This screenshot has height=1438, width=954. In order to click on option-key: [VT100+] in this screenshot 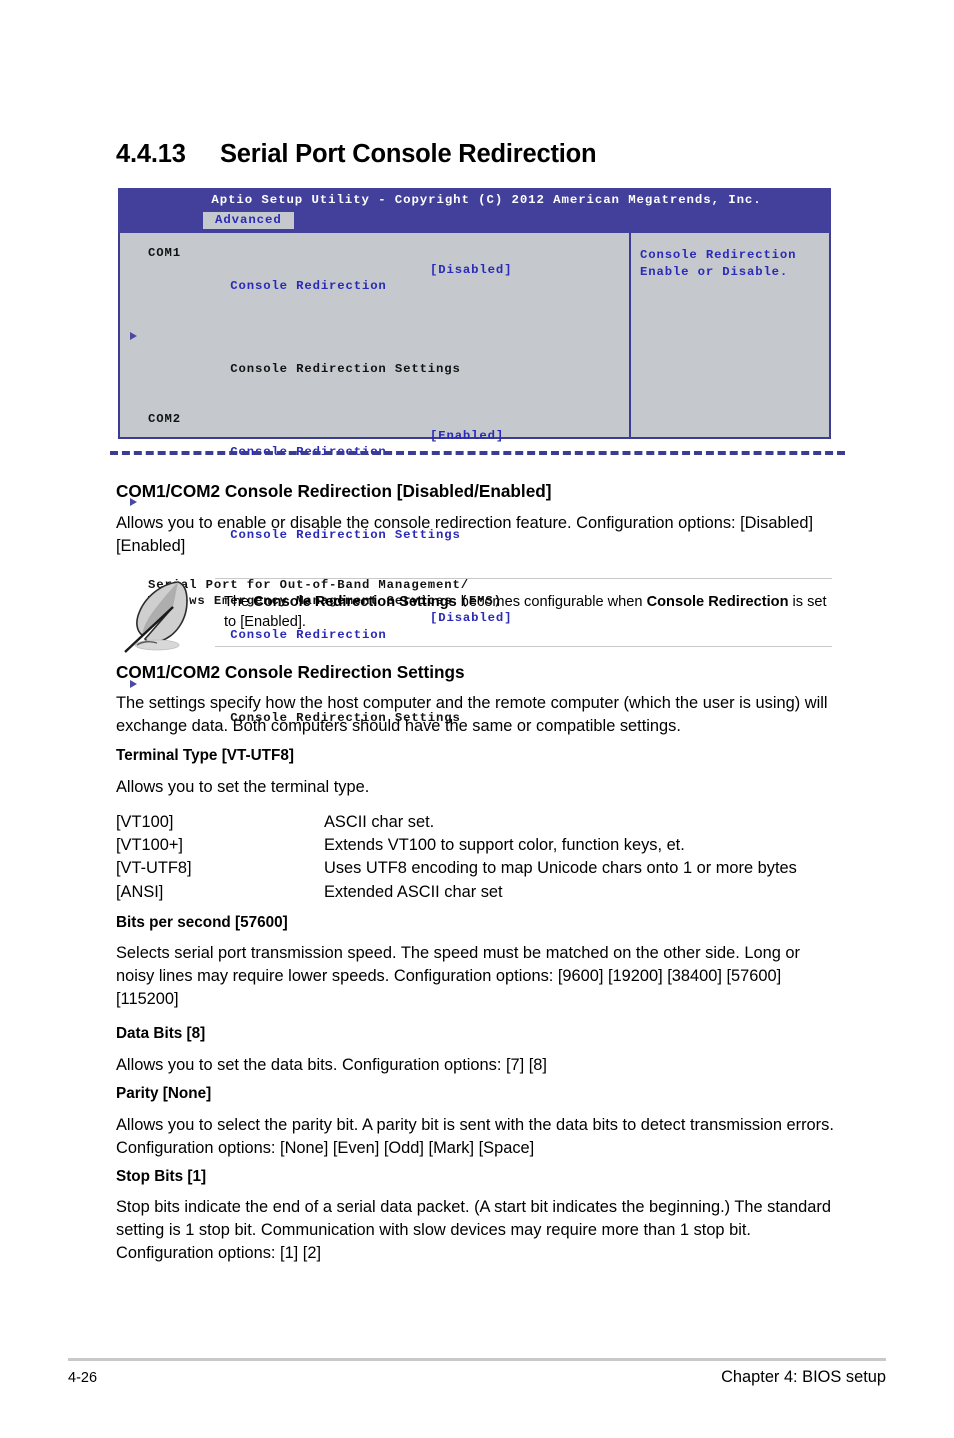, I will do `click(149, 845)`.